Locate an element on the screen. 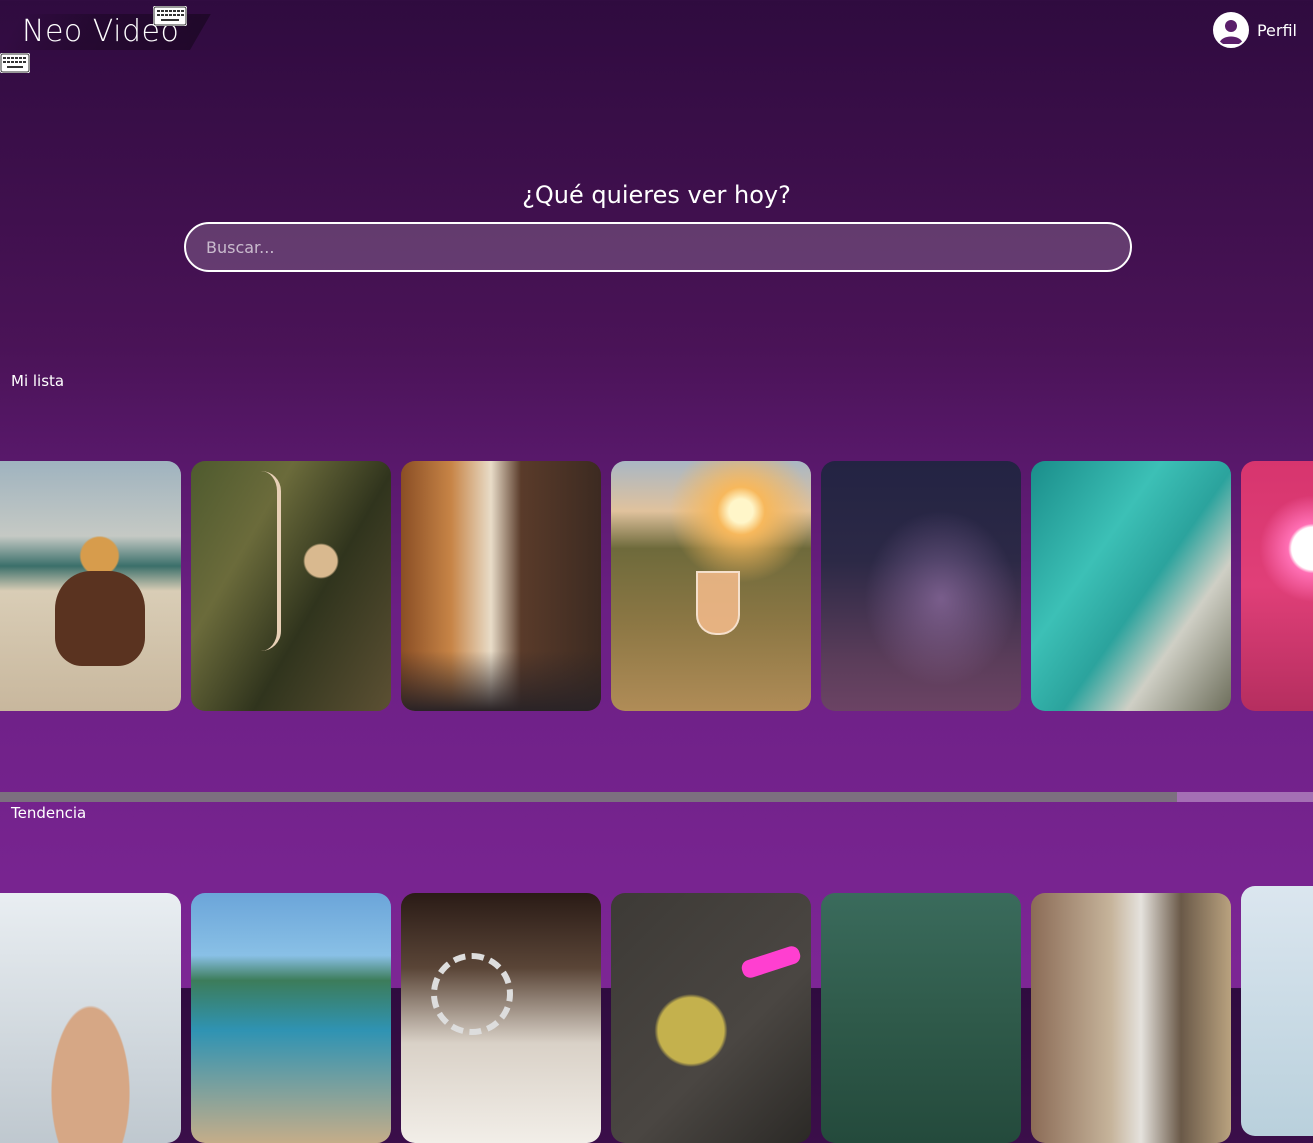 This screenshot has width=1313, height=1143. row-scrollbar is located at coordinates (656, 797).